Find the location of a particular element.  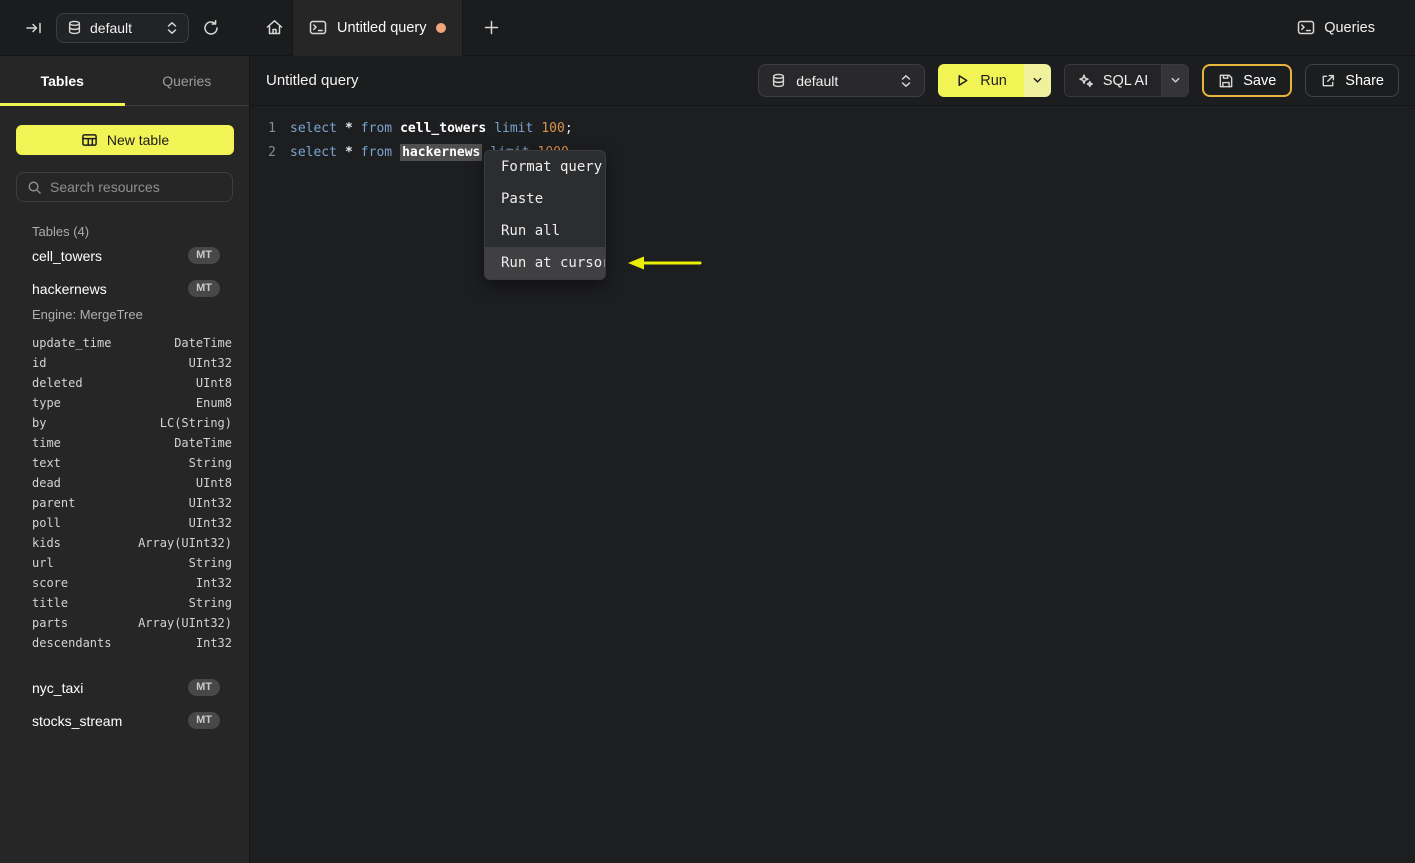

table-name: cell_towers is located at coordinates (67, 255).